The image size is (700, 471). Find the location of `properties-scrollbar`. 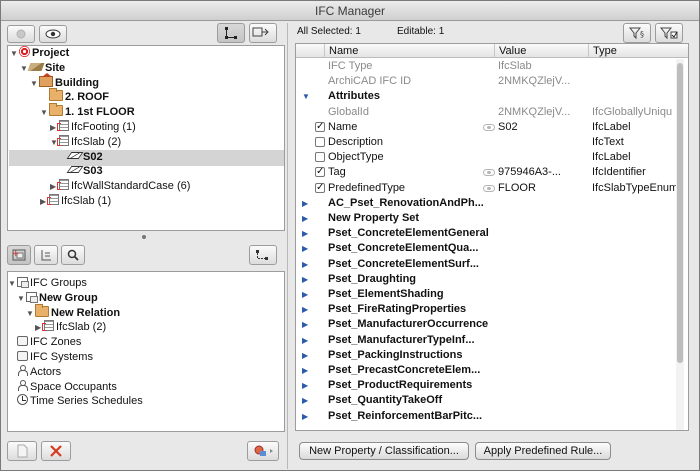

properties-scrollbar is located at coordinates (680, 244).